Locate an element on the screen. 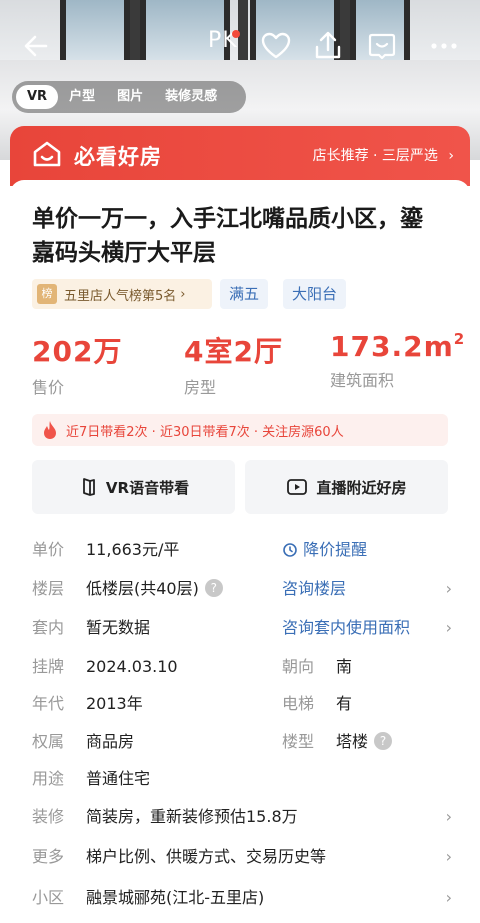 The width and height of the screenshot is (480, 923). elevator-value: 有 is located at coordinates (344, 703).